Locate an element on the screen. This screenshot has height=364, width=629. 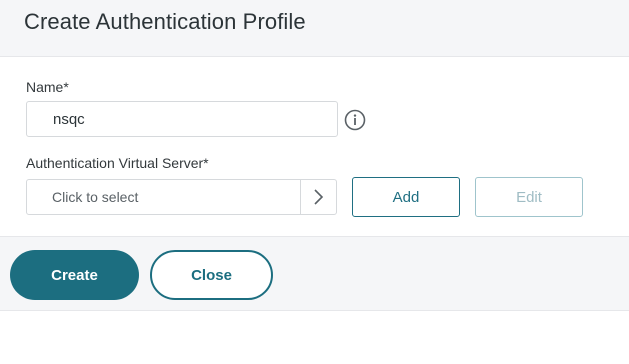
edit-button: Edit is located at coordinates (529, 197).